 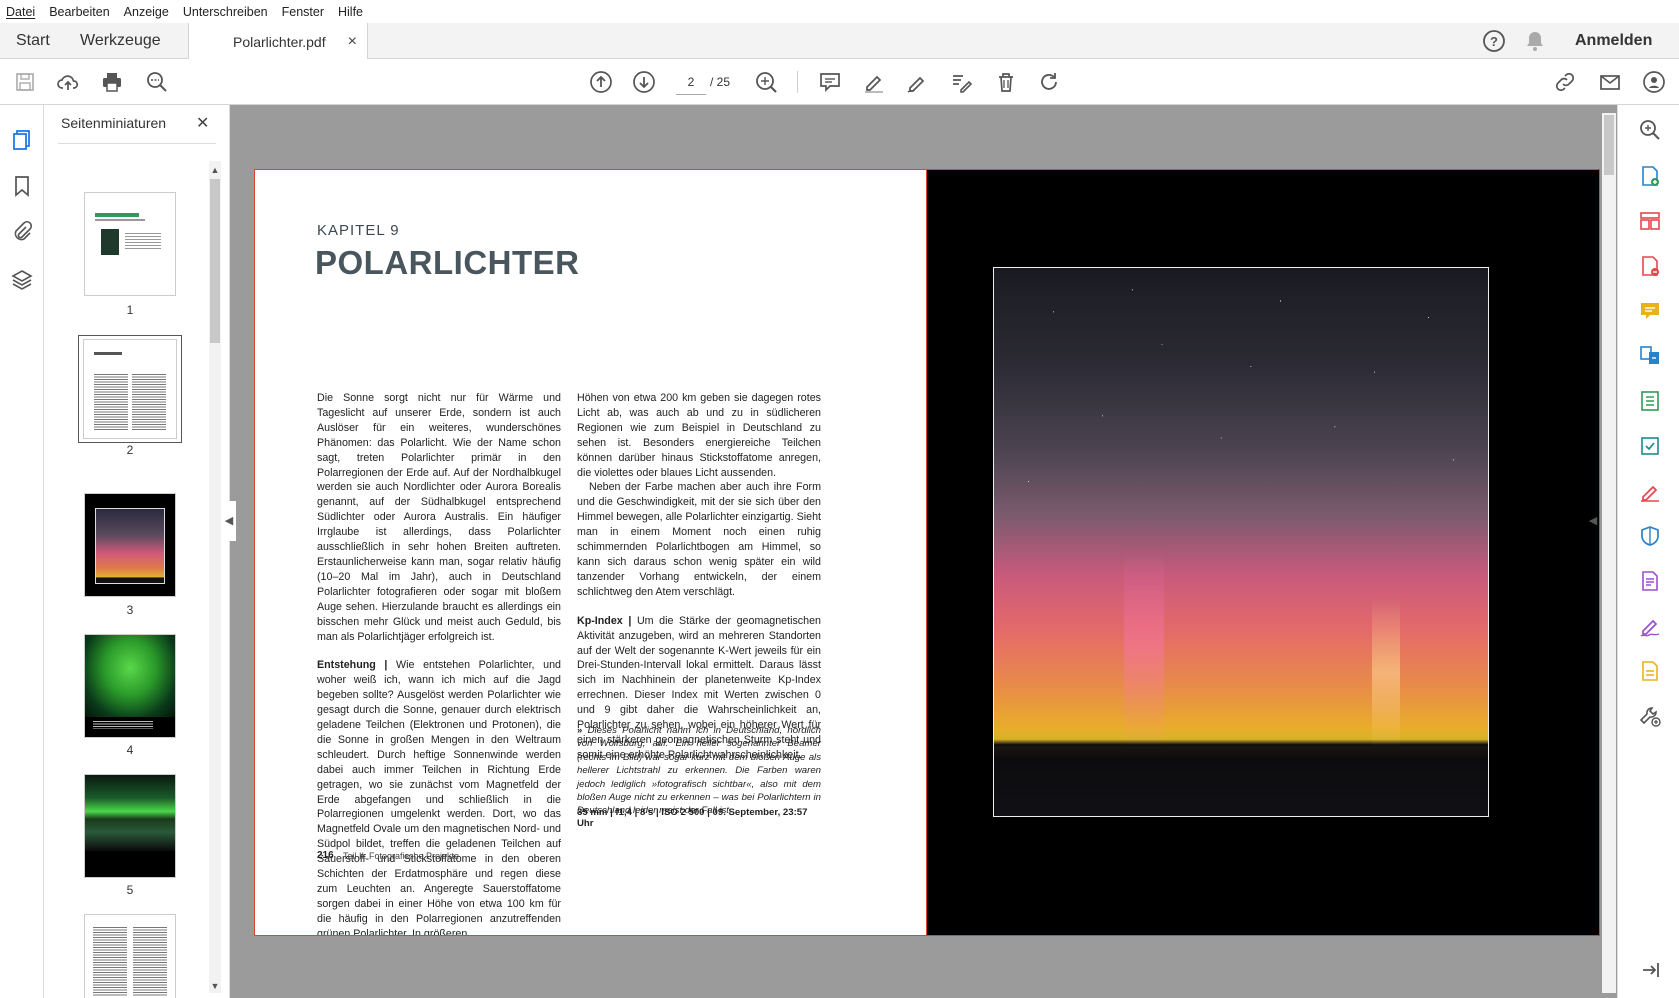 I want to click on thumb-cover-image, so click(x=110, y=242).